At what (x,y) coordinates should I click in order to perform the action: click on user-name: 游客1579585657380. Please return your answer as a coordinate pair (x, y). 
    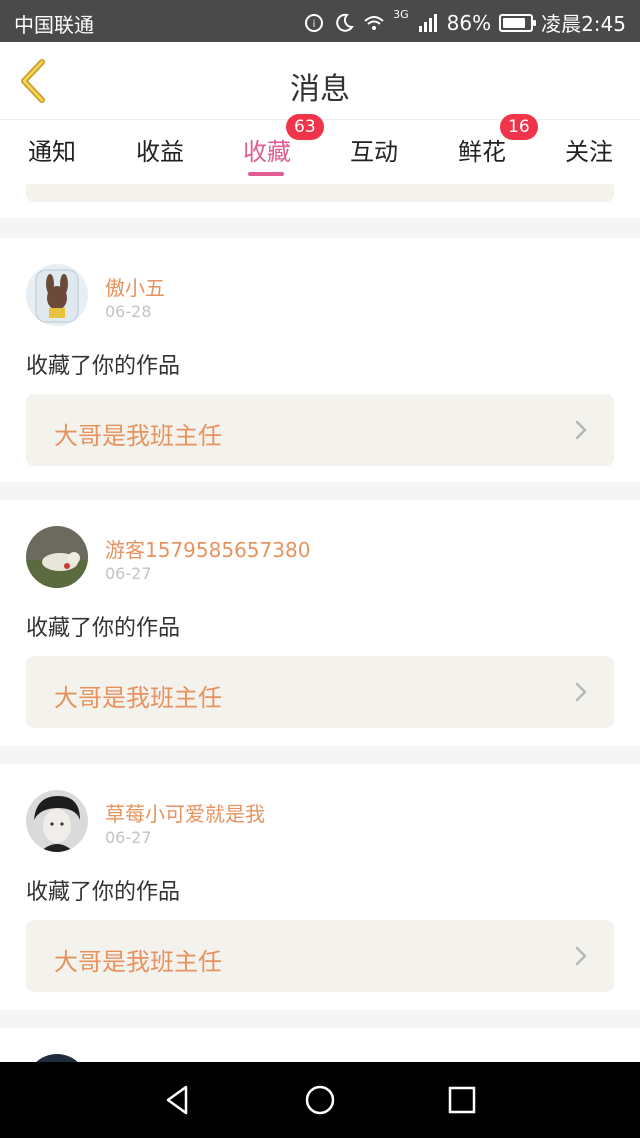
    Looking at the image, I should click on (207, 548).